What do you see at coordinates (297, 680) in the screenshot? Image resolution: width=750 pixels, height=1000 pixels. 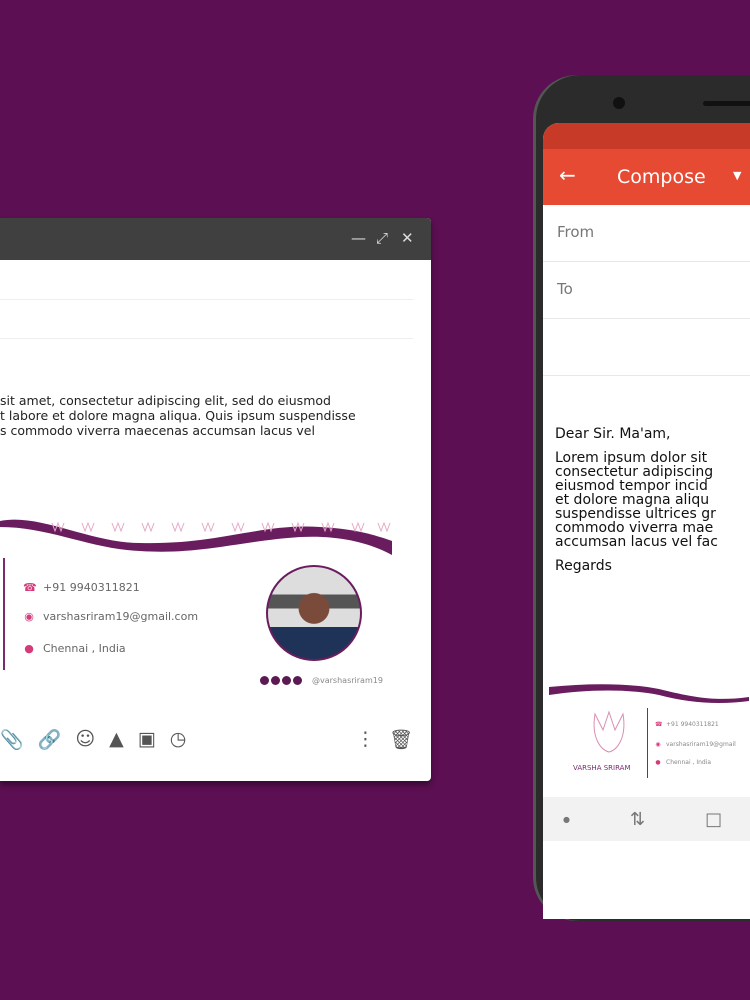 I see `linkedin-icon` at bounding box center [297, 680].